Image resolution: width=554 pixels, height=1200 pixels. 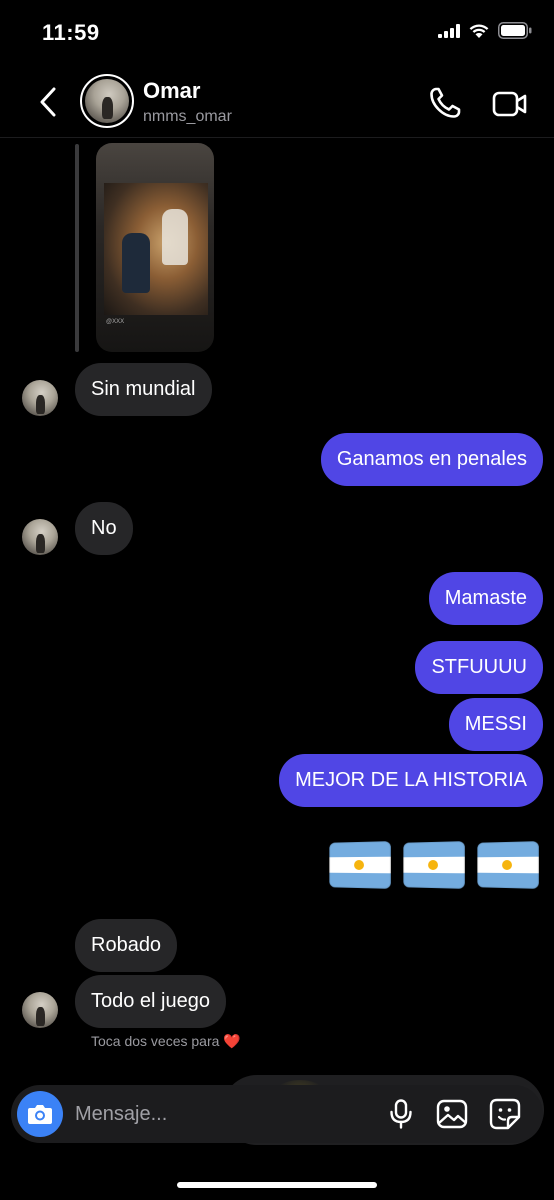 I want to click on camera-icon, so click(x=40, y=1114).